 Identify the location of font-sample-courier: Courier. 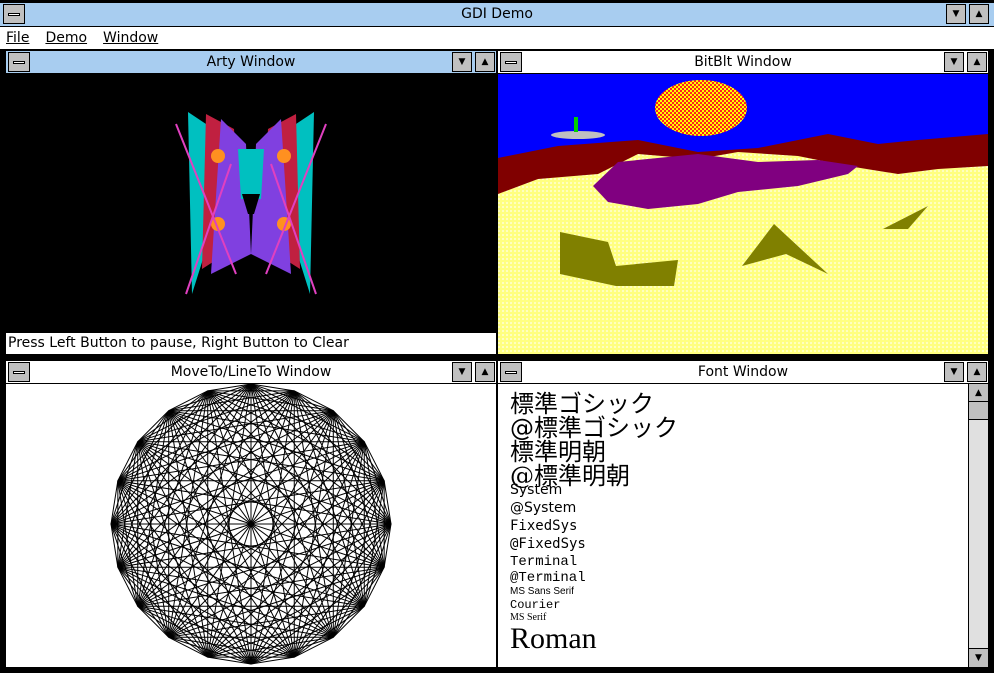
(535, 605).